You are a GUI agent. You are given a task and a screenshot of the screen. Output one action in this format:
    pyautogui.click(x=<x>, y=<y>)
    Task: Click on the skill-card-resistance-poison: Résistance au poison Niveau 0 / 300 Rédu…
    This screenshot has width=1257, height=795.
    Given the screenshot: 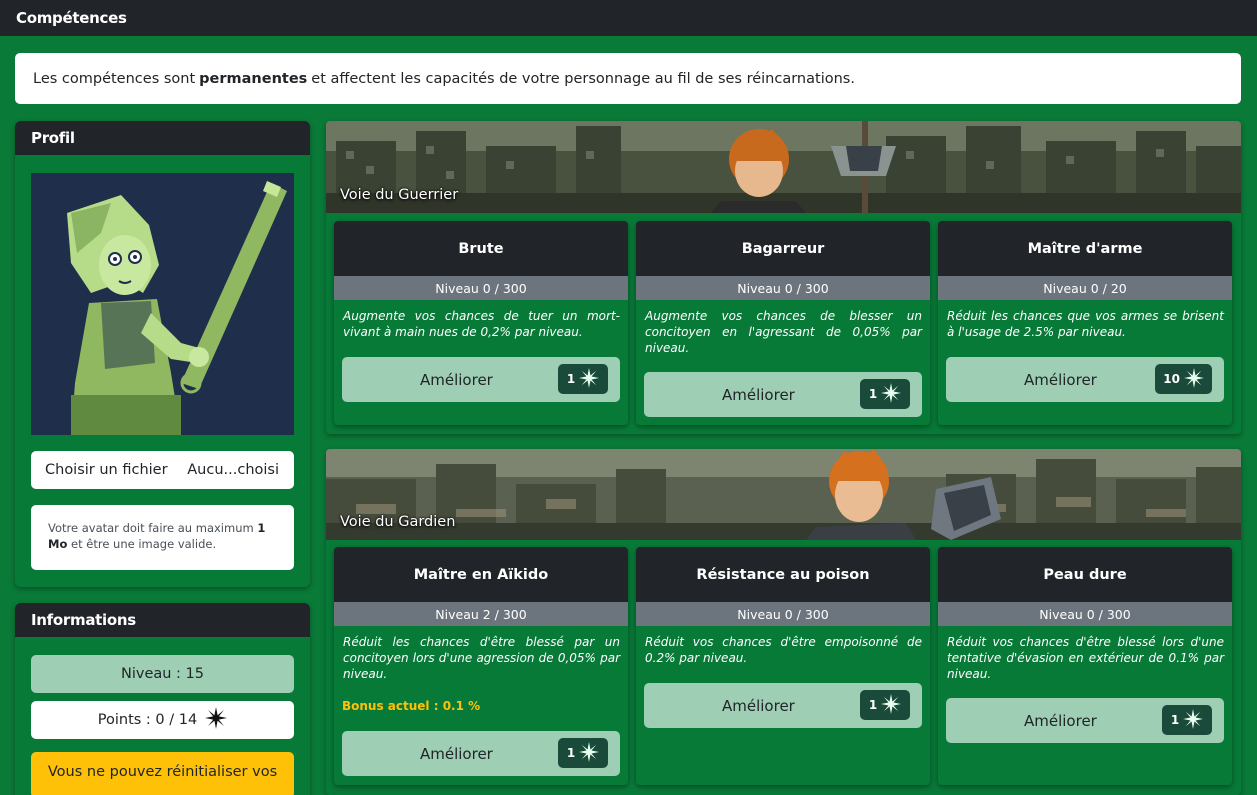 What is the action you would take?
    pyautogui.click(x=783, y=666)
    